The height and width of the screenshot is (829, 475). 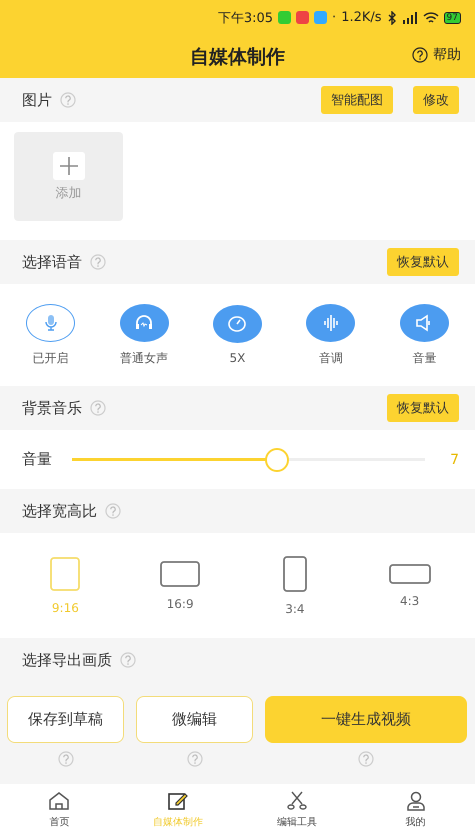 I want to click on help-link: 帮助, so click(x=447, y=55).